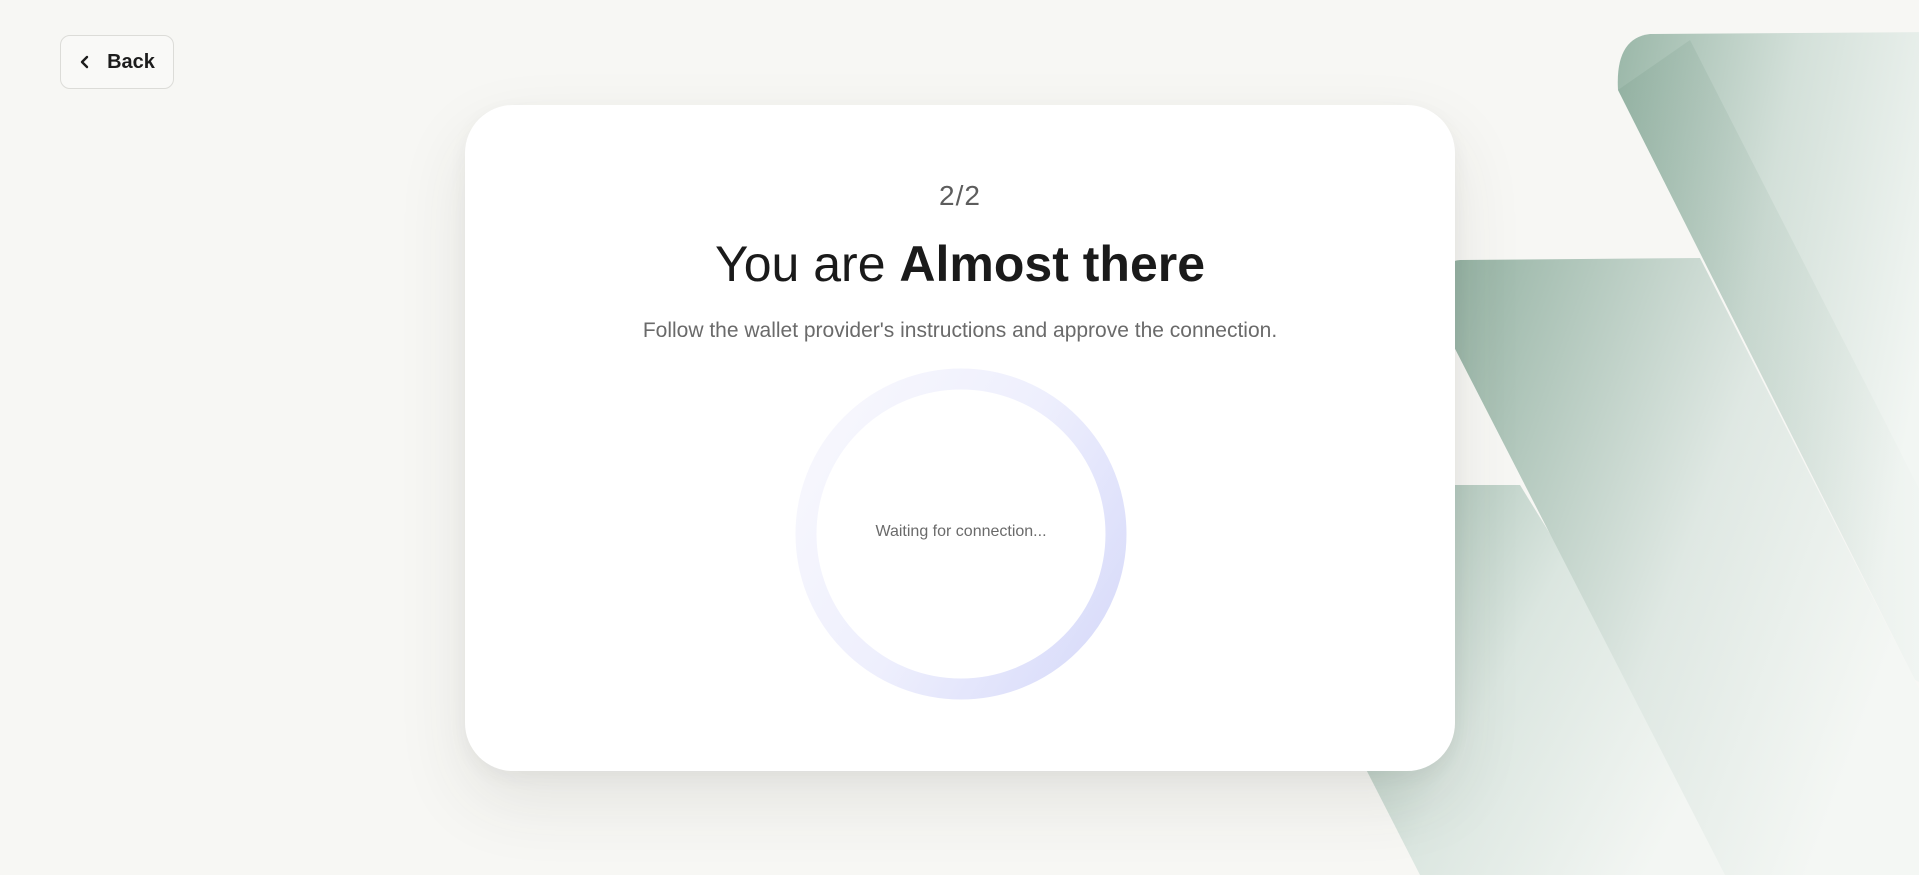 Image resolution: width=1919 pixels, height=875 pixels. What do you see at coordinates (807, 264) in the screenshot?
I see `title-prefix: You are` at bounding box center [807, 264].